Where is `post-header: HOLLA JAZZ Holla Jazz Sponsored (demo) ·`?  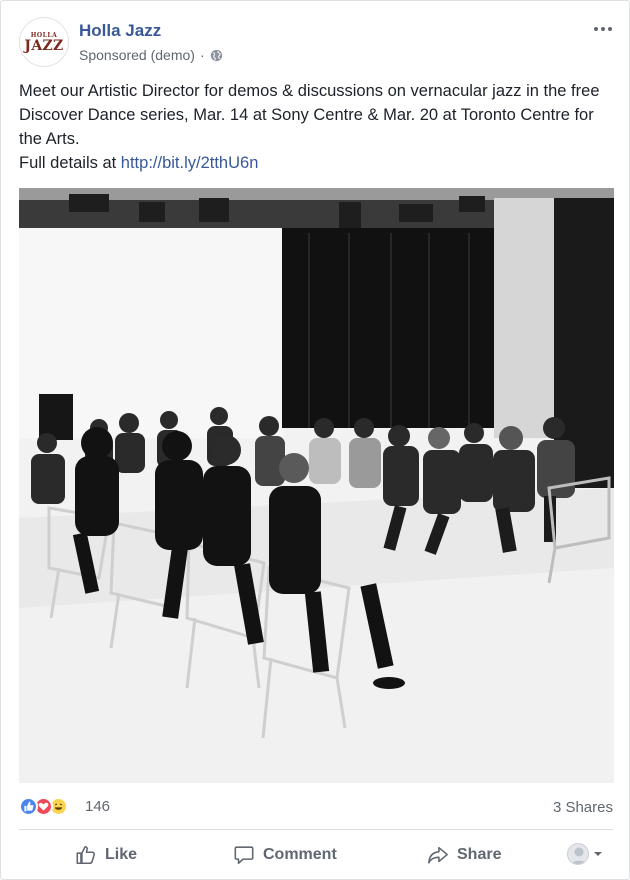
post-header: HOLLA JAZZ Holla Jazz Sponsored (demo) · is located at coordinates (317, 45).